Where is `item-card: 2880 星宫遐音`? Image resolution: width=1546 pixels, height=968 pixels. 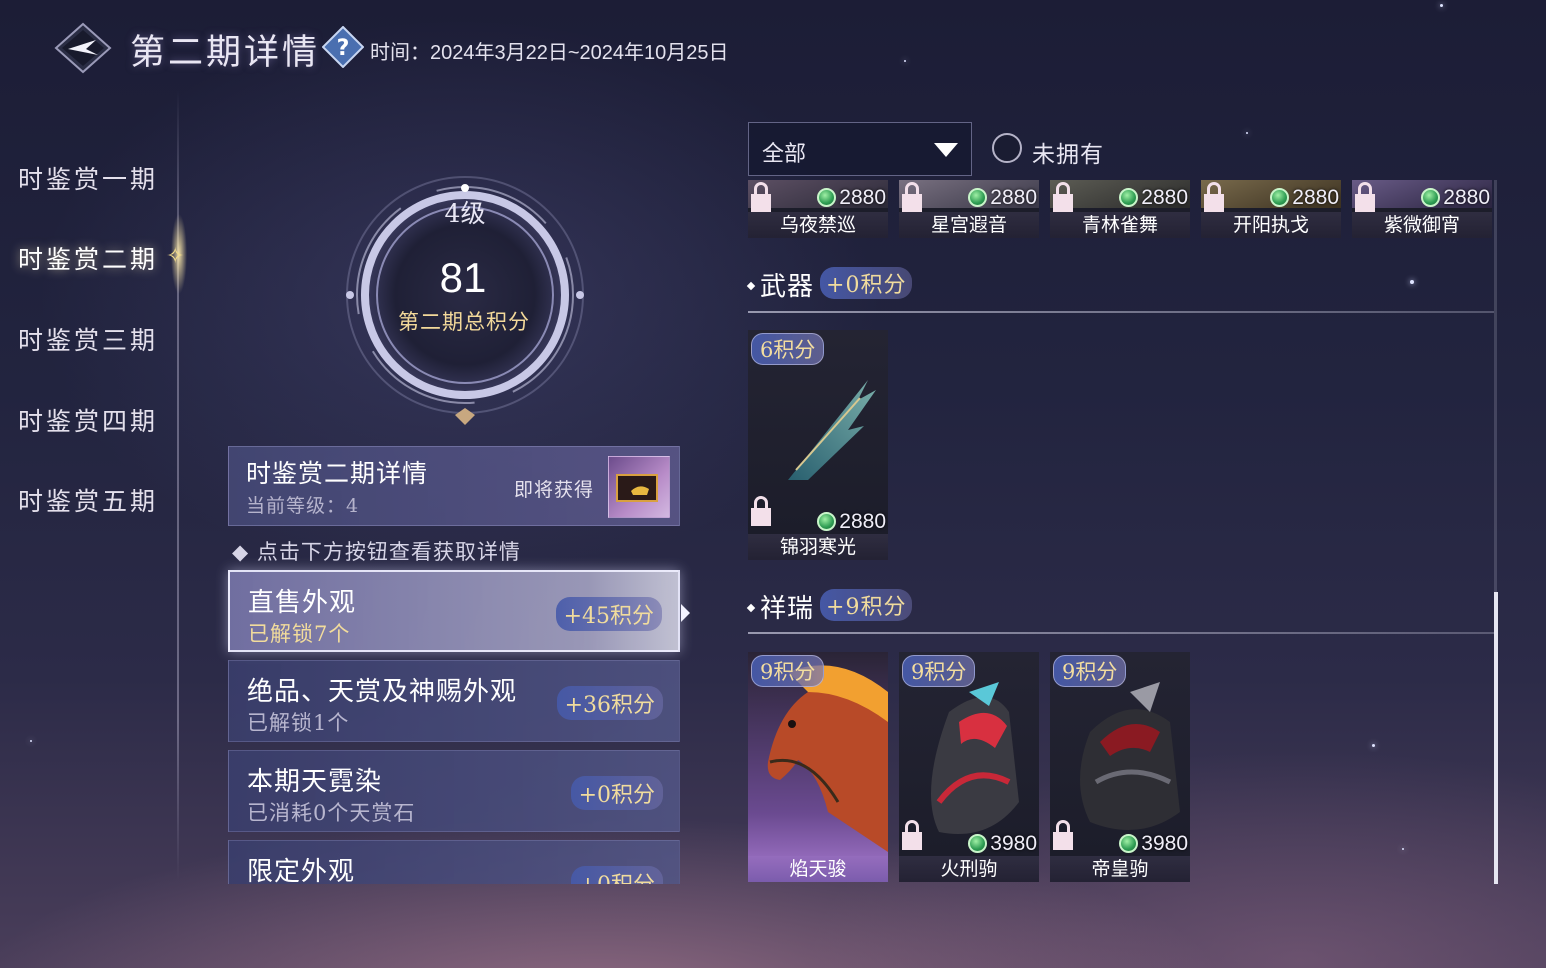
item-card: 2880 星宫遐音 is located at coordinates (969, 209).